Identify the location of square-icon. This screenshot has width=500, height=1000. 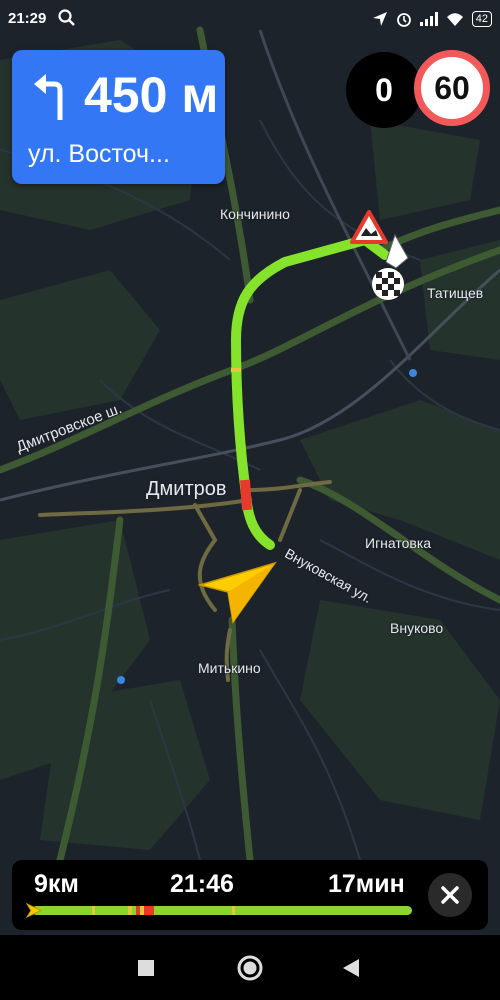
(146, 968).